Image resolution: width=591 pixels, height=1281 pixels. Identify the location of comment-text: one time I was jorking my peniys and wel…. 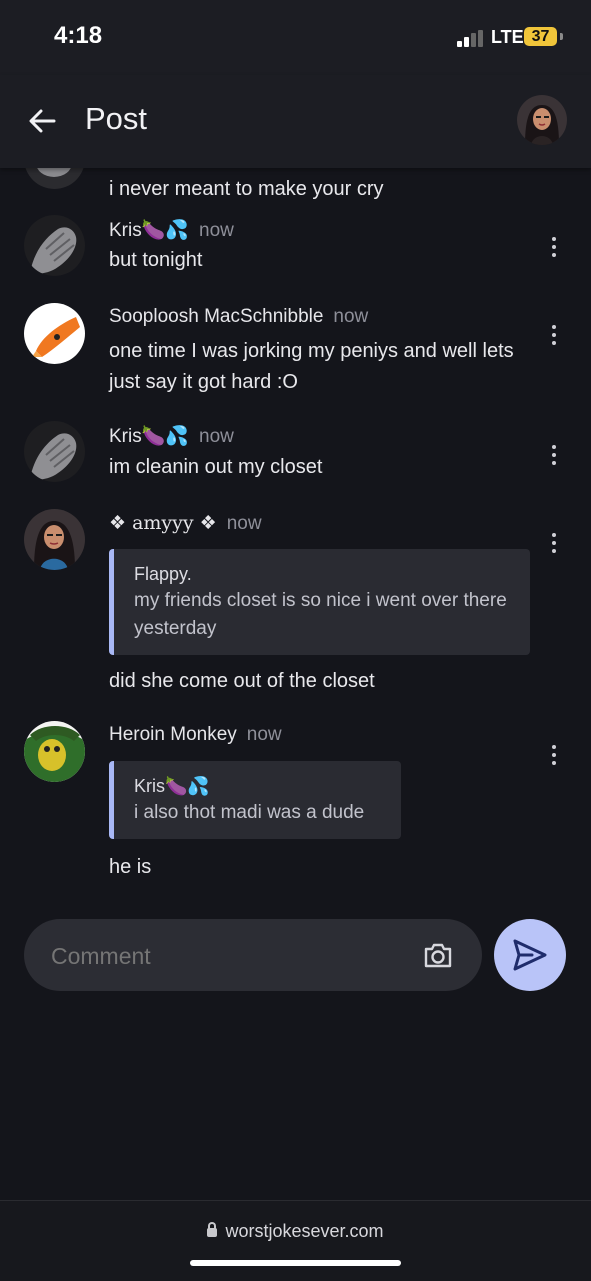
(311, 366).